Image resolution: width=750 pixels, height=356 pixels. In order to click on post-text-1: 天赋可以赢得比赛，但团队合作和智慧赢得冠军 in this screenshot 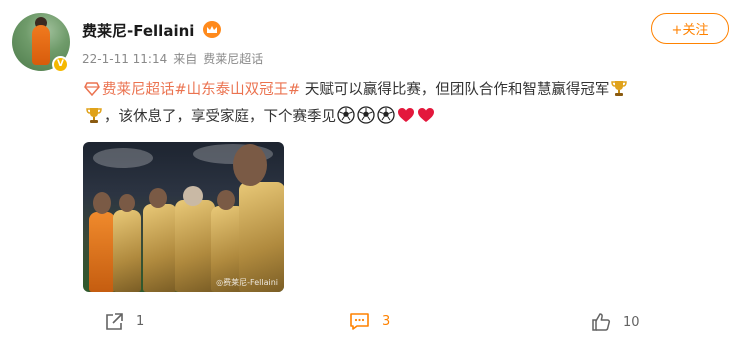, I will do `click(455, 90)`.